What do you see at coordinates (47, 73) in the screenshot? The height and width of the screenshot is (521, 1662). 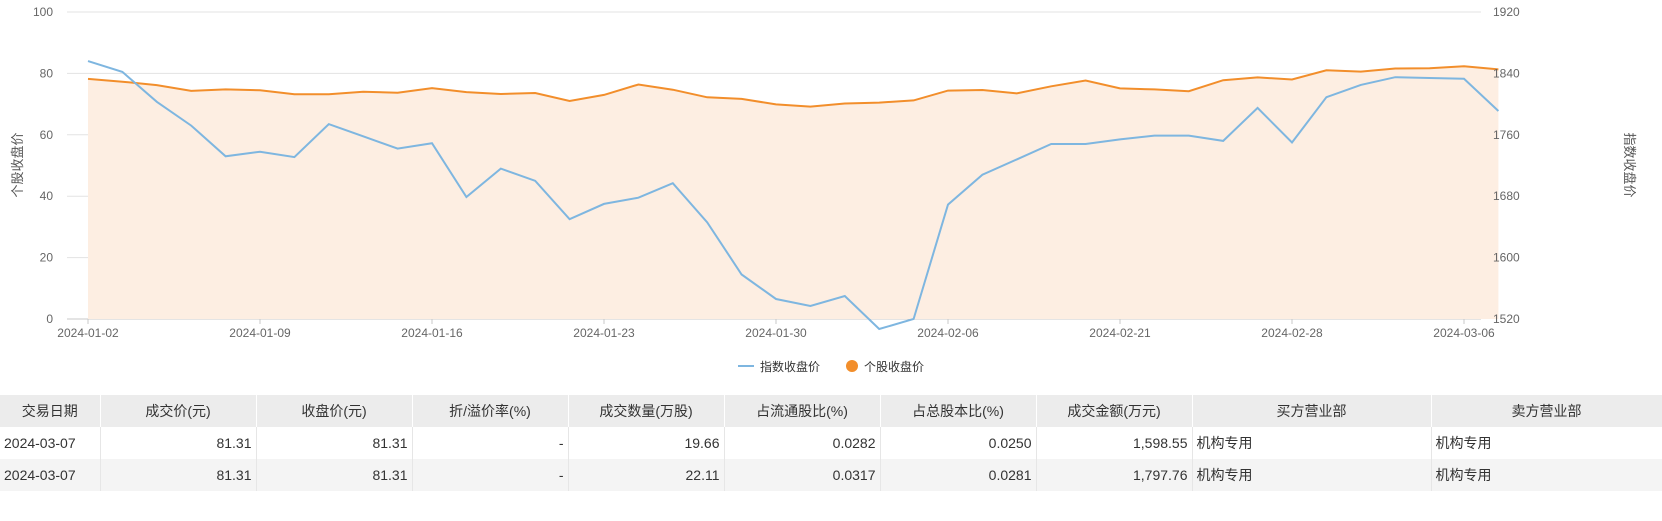 I see `y-left-tick-label: 80` at bounding box center [47, 73].